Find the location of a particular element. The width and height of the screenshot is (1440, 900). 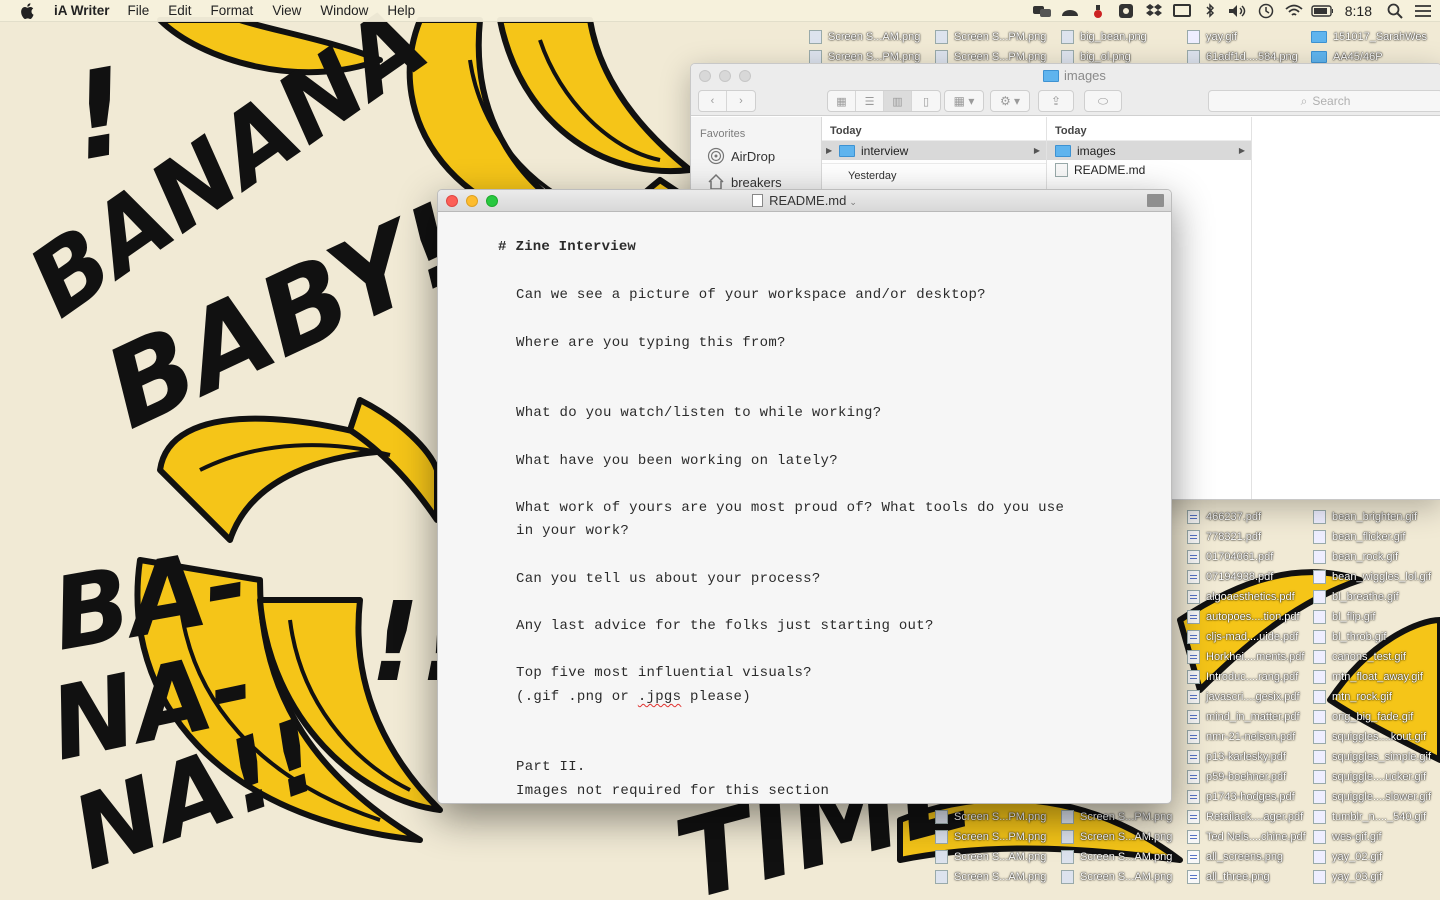

flask-icon is located at coordinates (1098, 11).